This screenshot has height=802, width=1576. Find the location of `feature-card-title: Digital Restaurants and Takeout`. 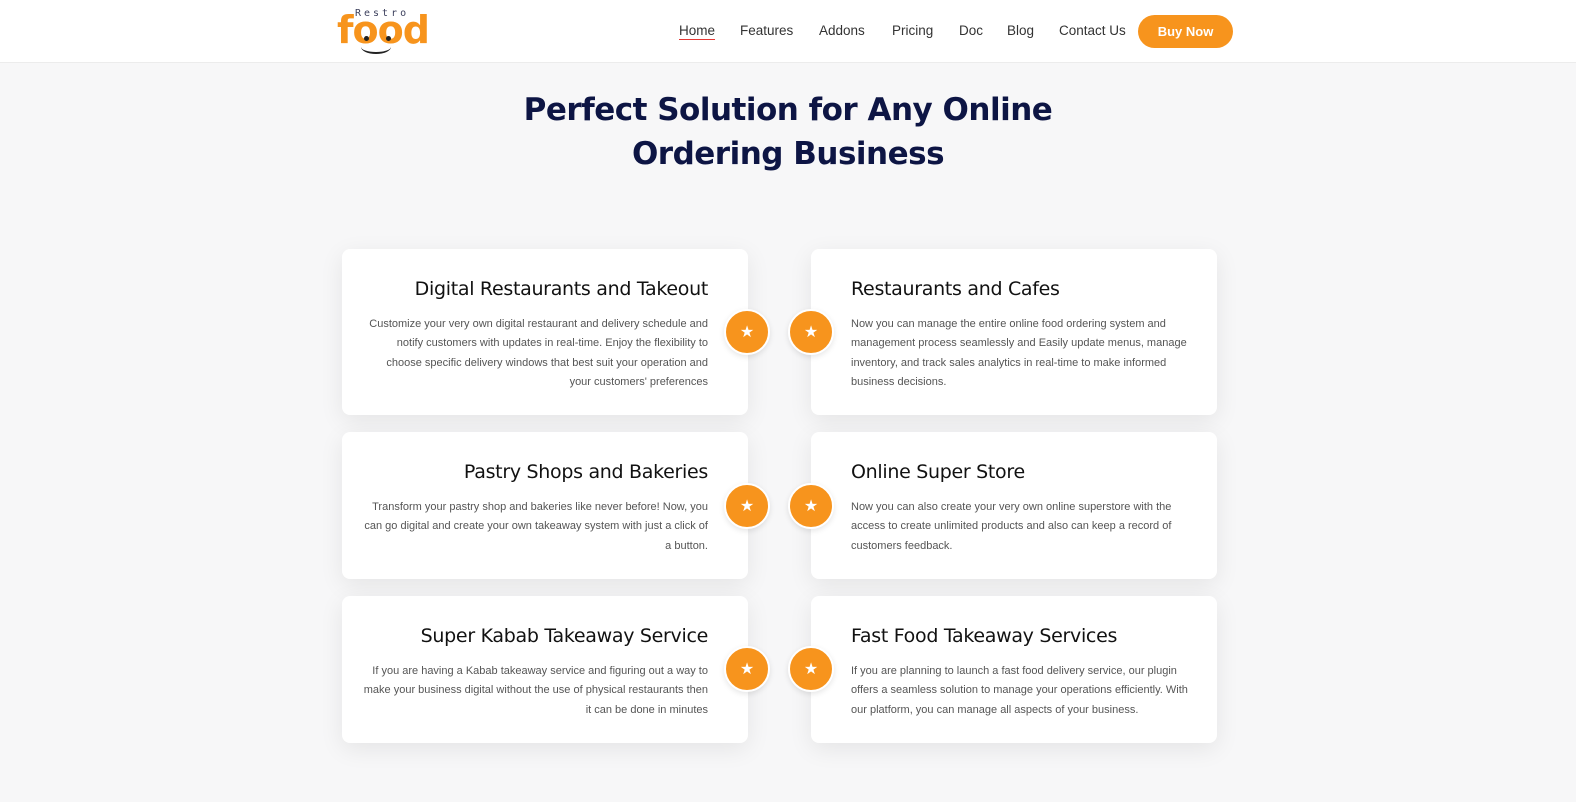

feature-card-title: Digital Restaurants and Takeout is located at coordinates (561, 289).